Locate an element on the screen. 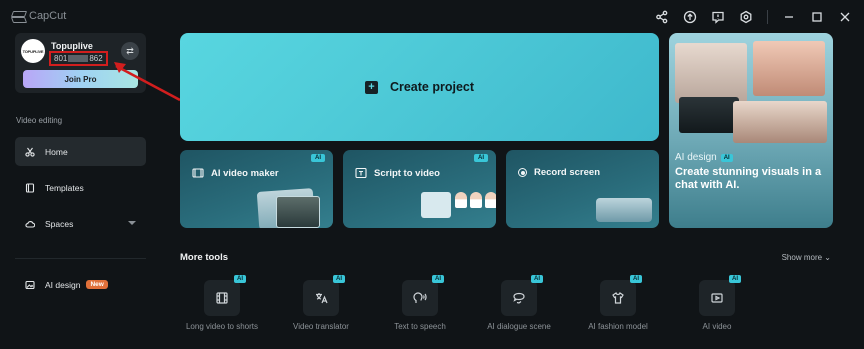 Image resolution: width=864 pixels, height=349 pixels. sidebar-item-templates: Templates is located at coordinates (80, 187).